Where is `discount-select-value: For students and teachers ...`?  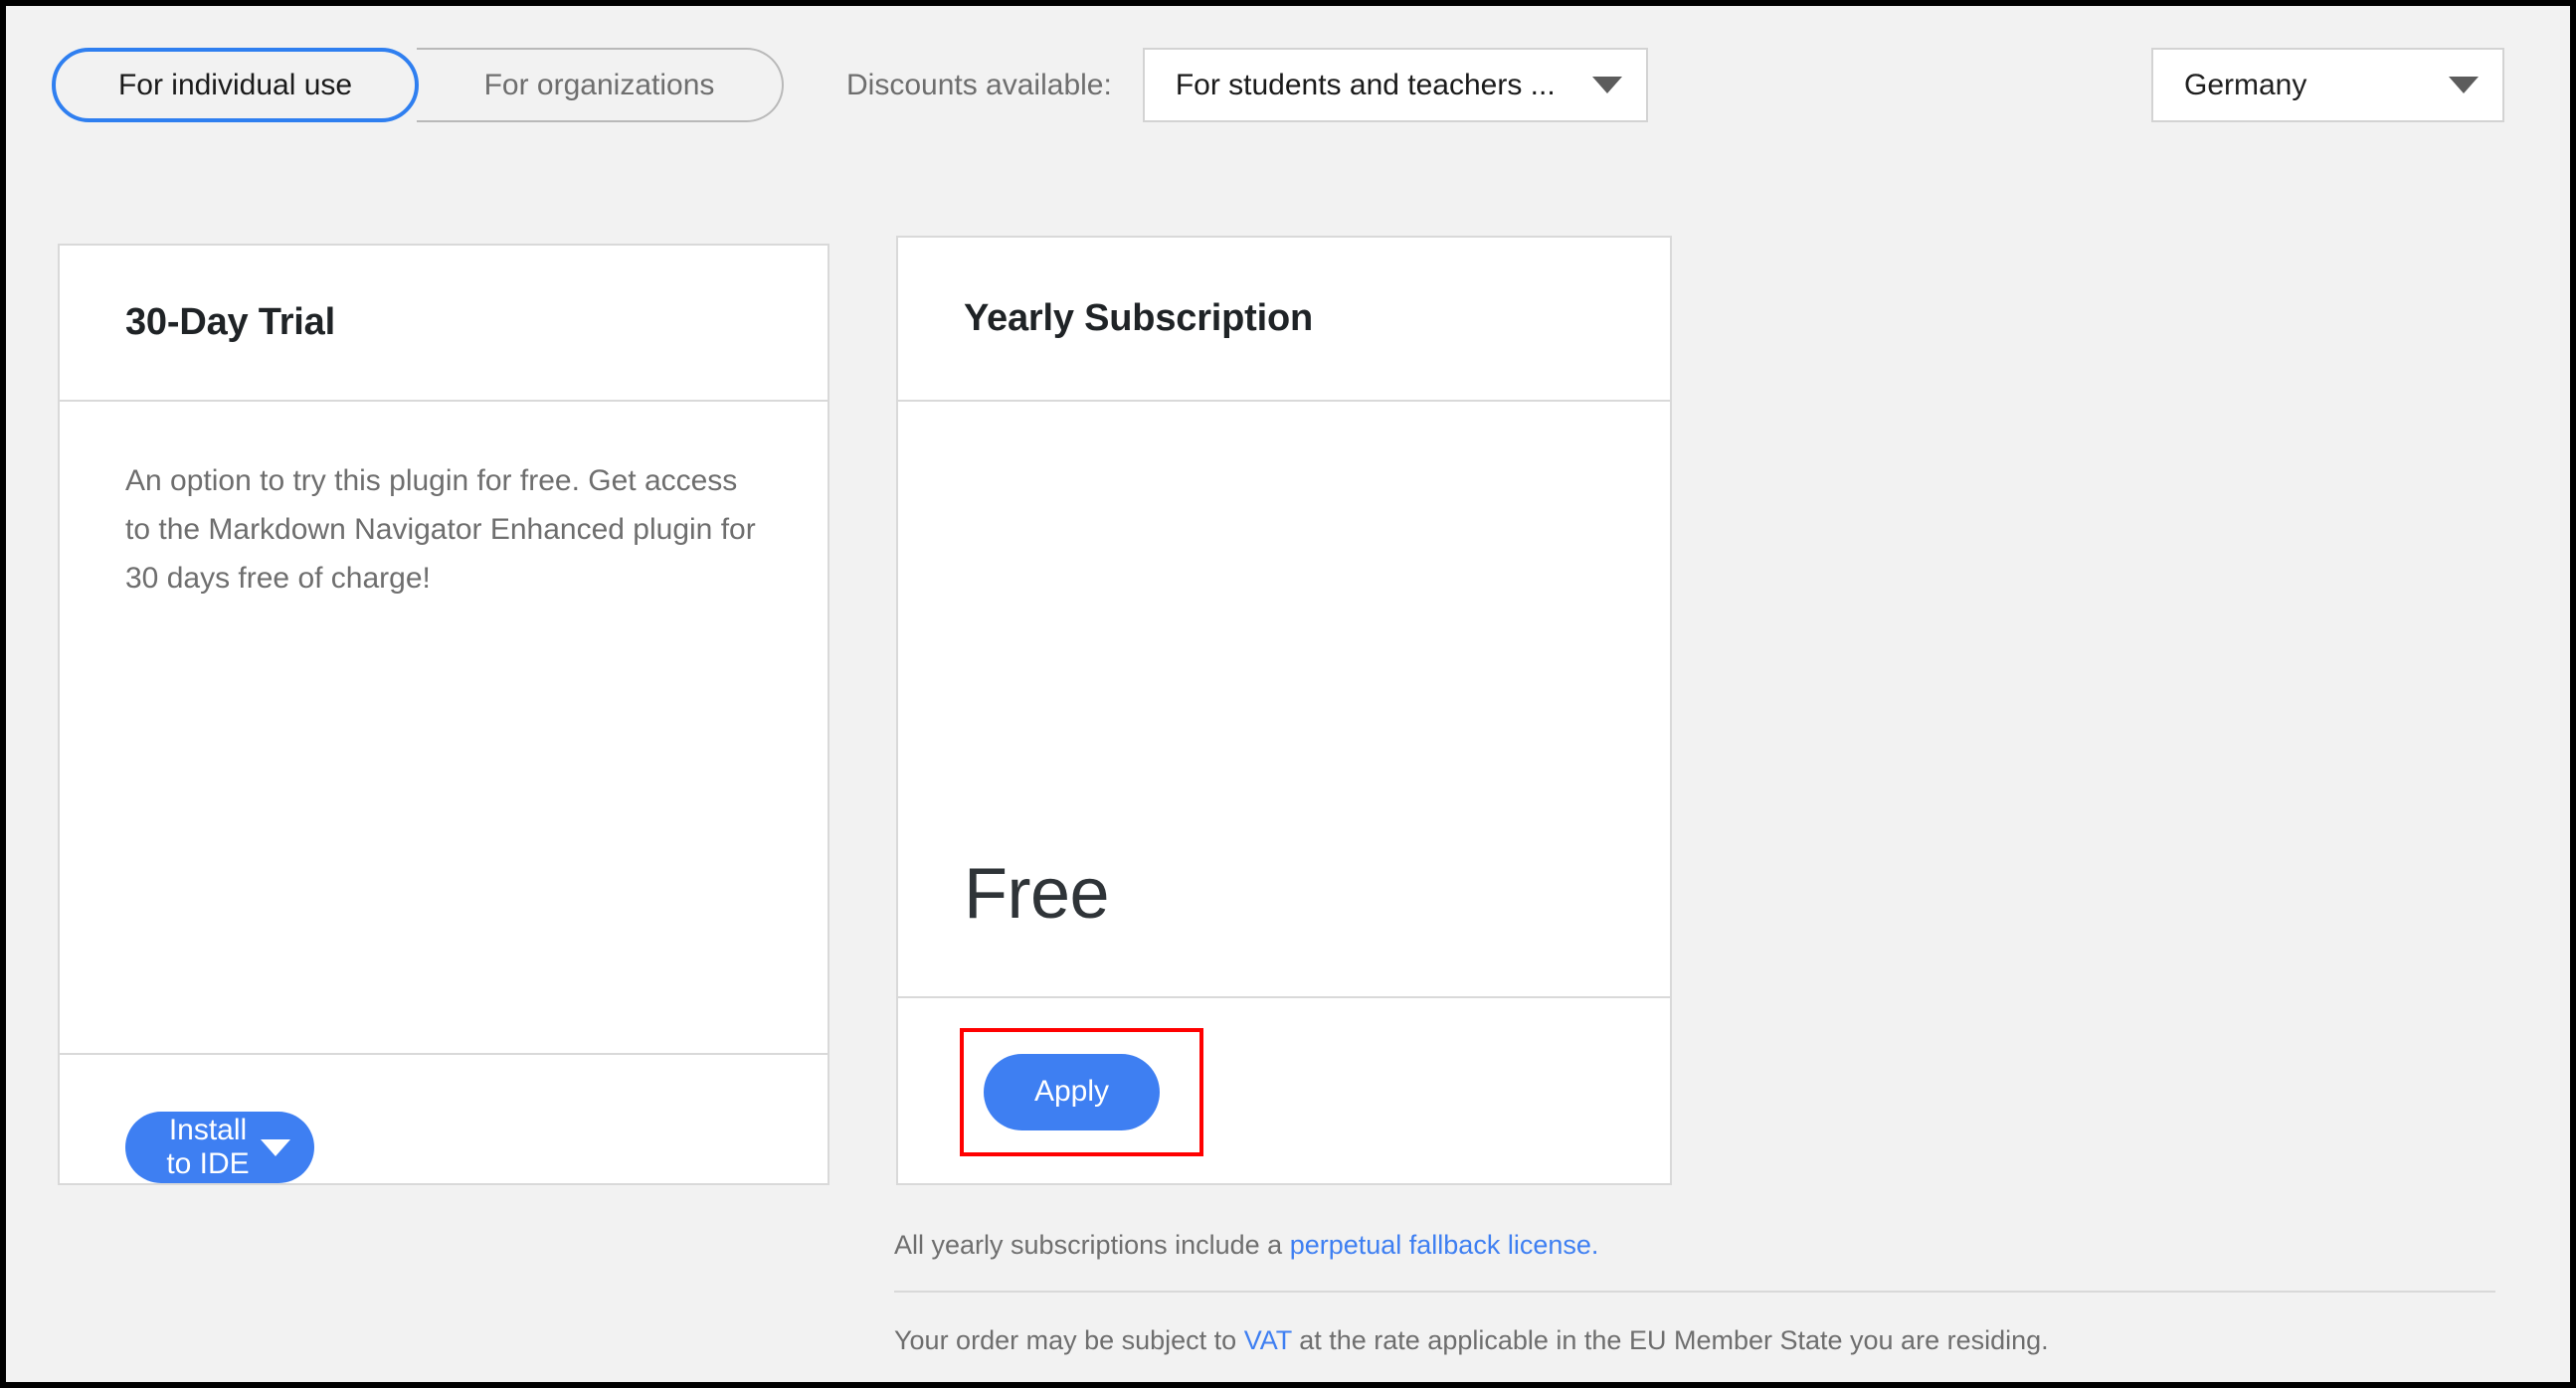 discount-select-value: For students and teachers ... is located at coordinates (1365, 85).